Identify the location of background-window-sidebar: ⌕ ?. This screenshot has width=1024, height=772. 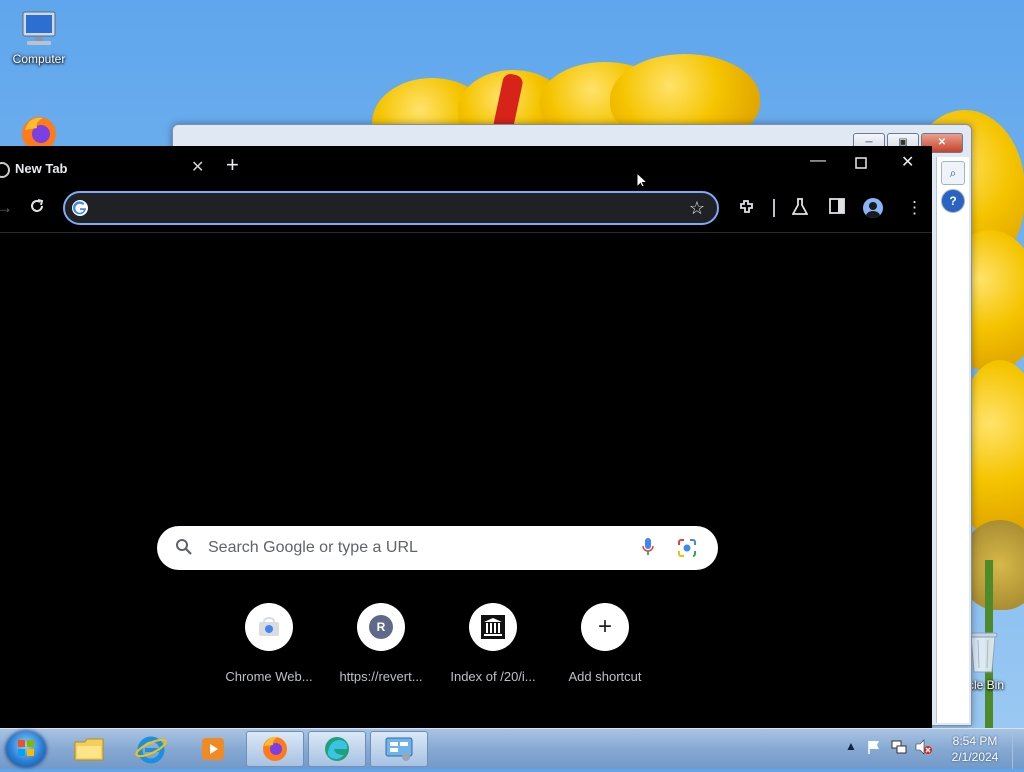
(952, 440).